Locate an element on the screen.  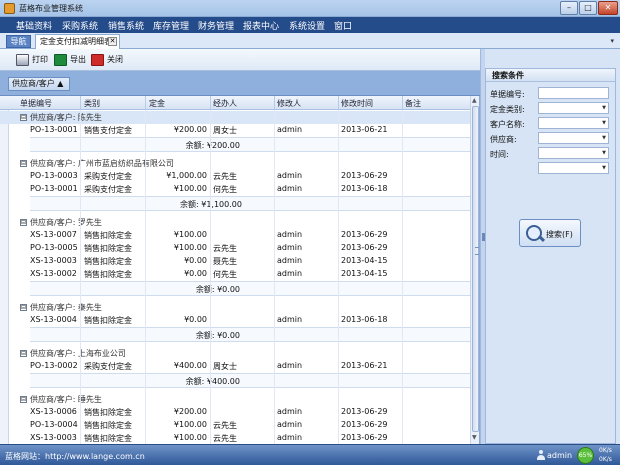
col-header-deposit: 定金 is located at coordinates (157, 103).